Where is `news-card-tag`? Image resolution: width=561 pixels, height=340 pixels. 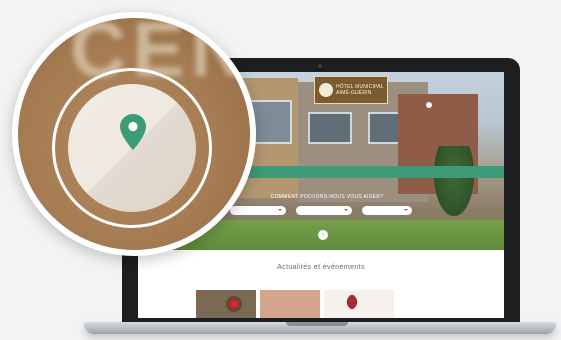 news-card-tag is located at coordinates (200, 293).